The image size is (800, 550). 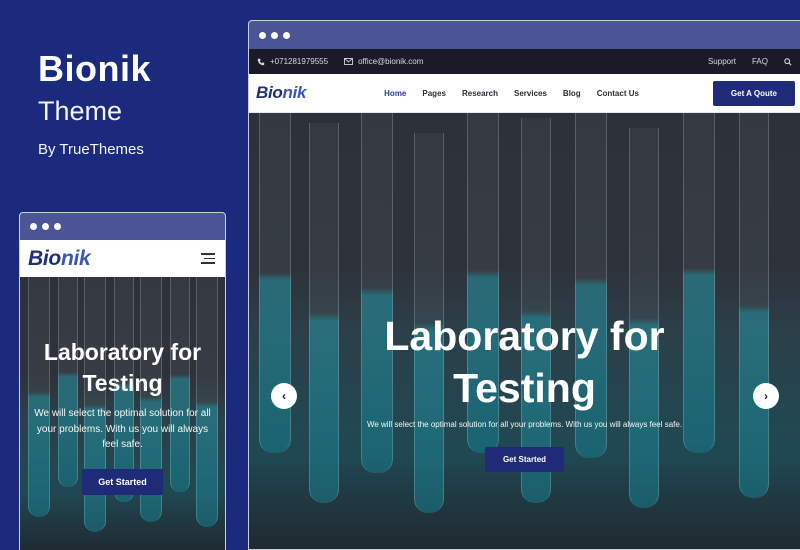 I want to click on promo-byline: By TrueThemes, so click(x=91, y=149).